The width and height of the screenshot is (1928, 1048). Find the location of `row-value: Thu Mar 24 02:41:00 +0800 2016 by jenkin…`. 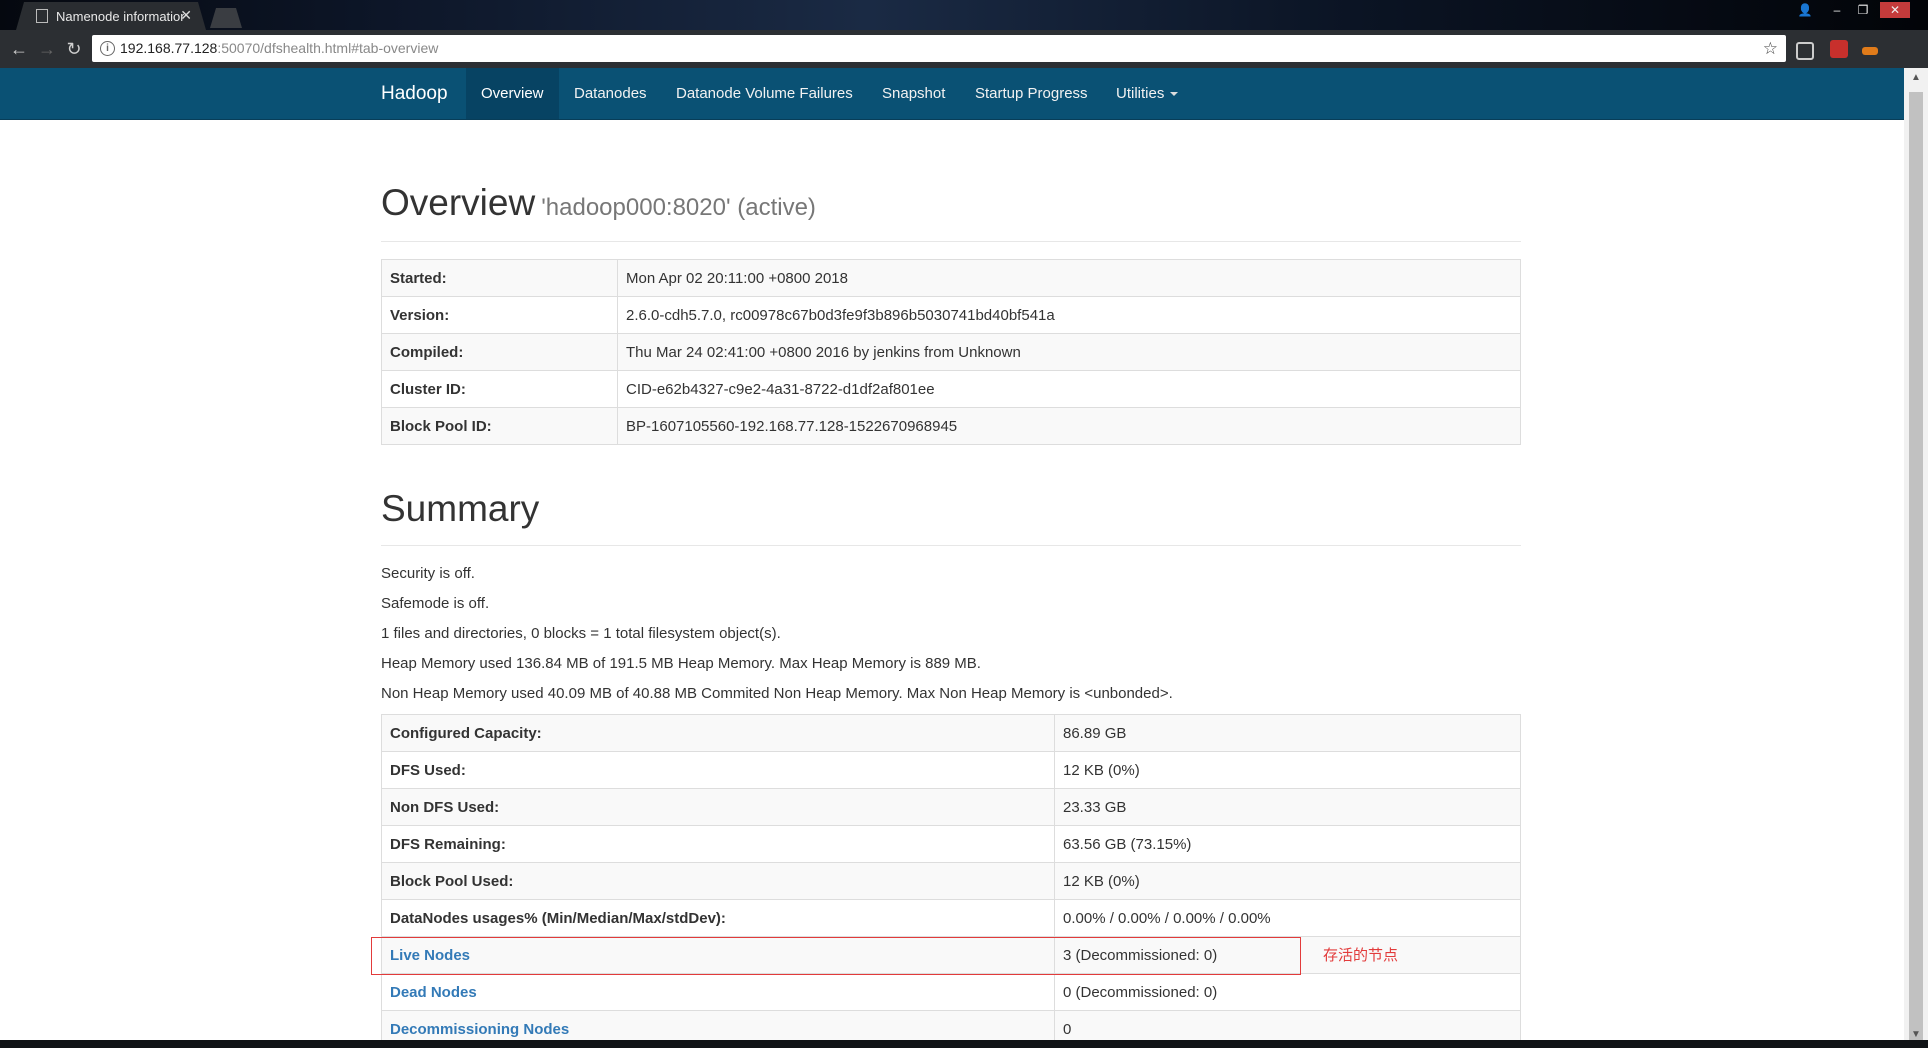

row-value: Thu Mar 24 02:41:00 +0800 2016 by jenkin… is located at coordinates (1069, 352).